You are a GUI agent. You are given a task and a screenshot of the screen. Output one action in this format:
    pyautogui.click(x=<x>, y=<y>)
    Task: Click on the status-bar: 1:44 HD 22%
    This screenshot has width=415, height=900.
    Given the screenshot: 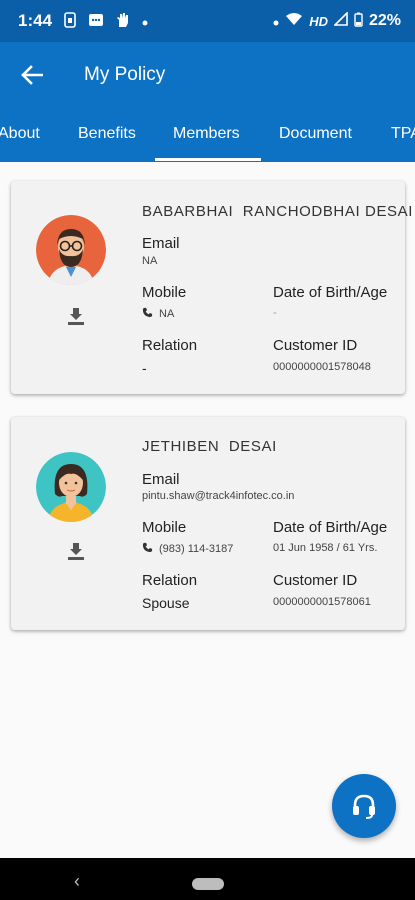 What is the action you would take?
    pyautogui.click(x=207, y=21)
    